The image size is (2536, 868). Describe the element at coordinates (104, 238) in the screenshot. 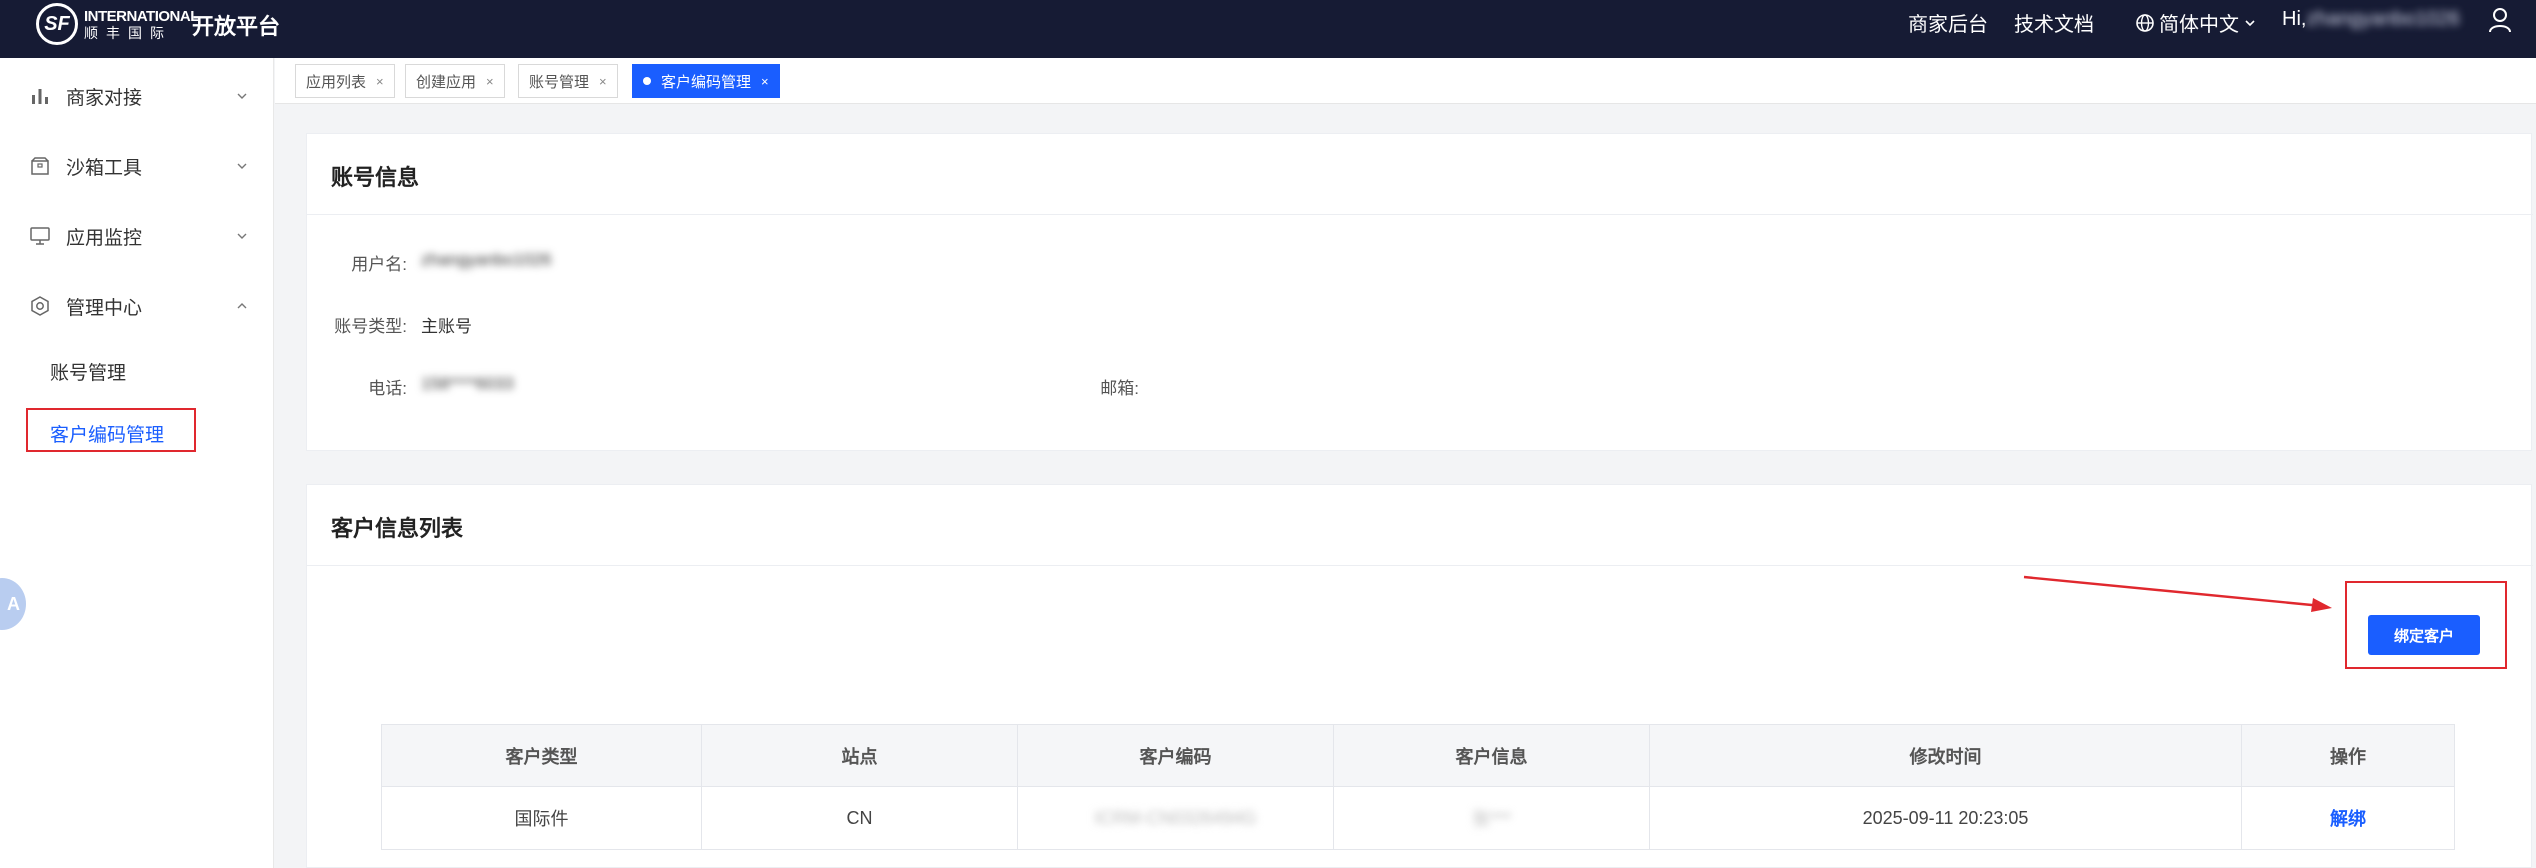

I see `sidebar-item-label: 应用监控` at that location.